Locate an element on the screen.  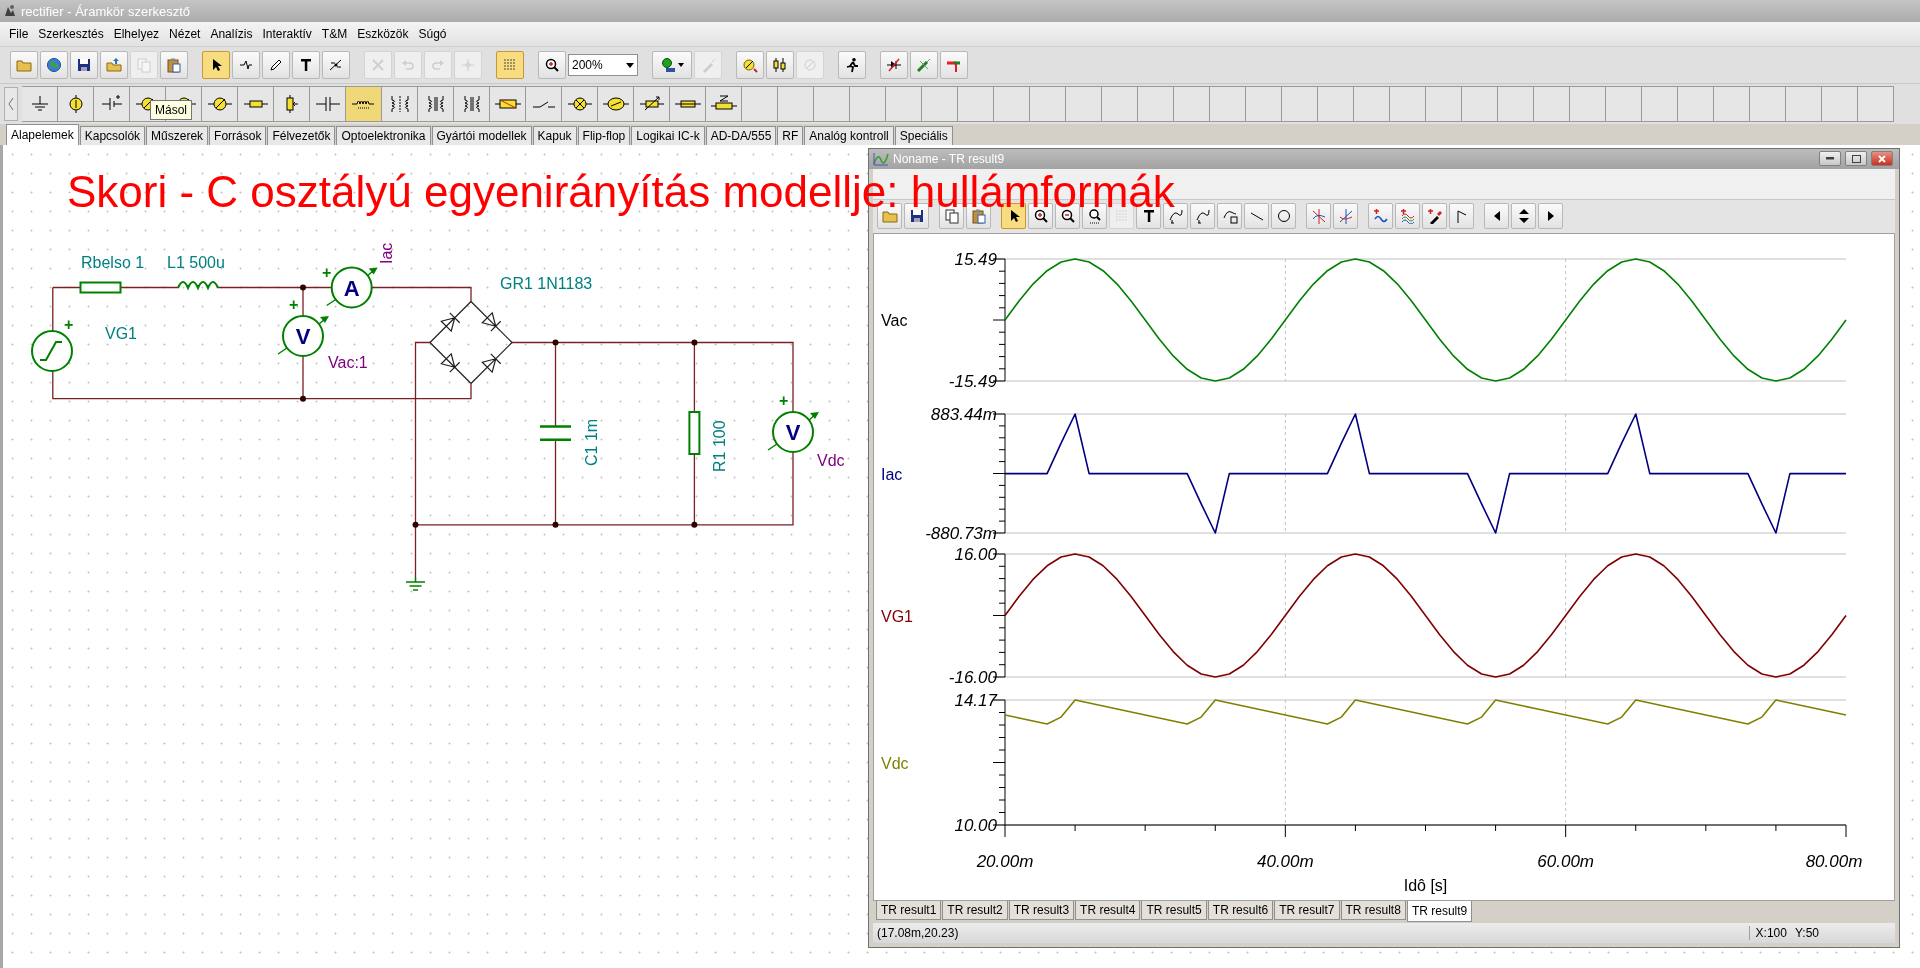
window-title: Noname - TR result9 is located at coordinates (949, 158).